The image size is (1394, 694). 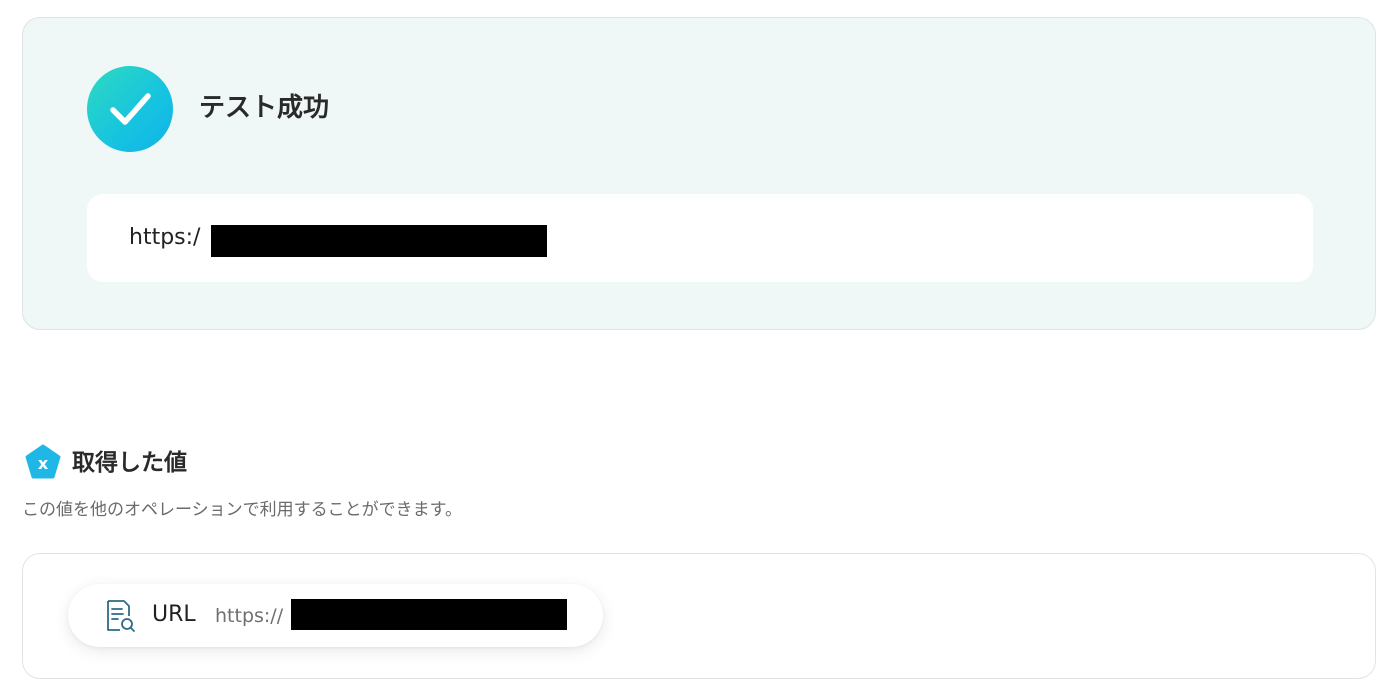 What do you see at coordinates (249, 616) in the screenshot?
I see `value-text: https://` at bounding box center [249, 616].